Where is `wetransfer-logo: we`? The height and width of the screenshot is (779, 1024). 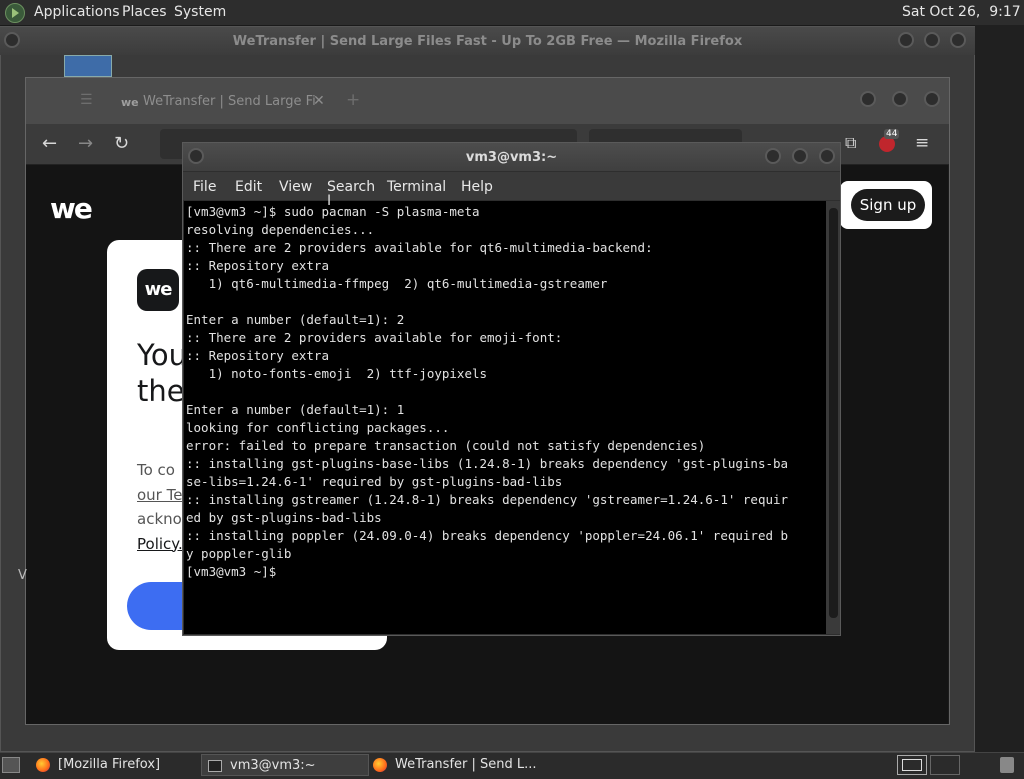
wetransfer-logo: we is located at coordinates (71, 208).